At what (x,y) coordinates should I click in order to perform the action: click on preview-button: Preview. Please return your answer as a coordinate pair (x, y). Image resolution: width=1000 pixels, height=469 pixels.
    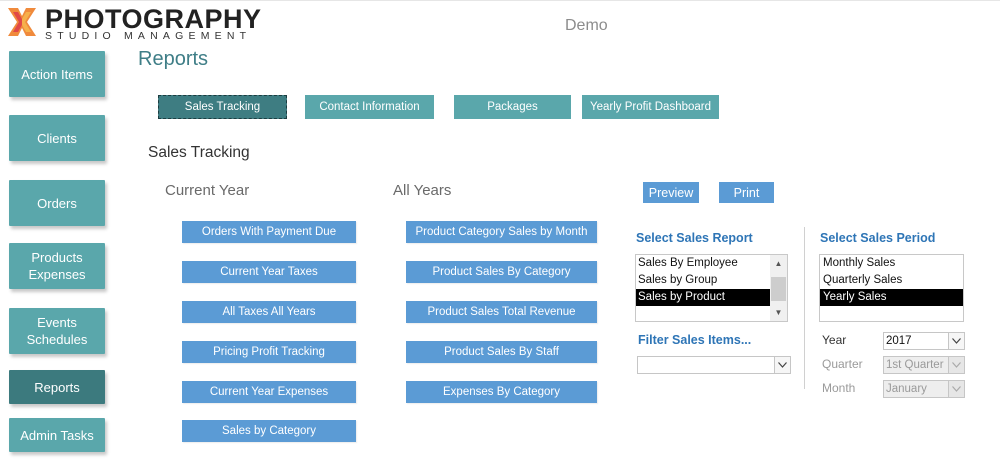
    Looking at the image, I should click on (671, 192).